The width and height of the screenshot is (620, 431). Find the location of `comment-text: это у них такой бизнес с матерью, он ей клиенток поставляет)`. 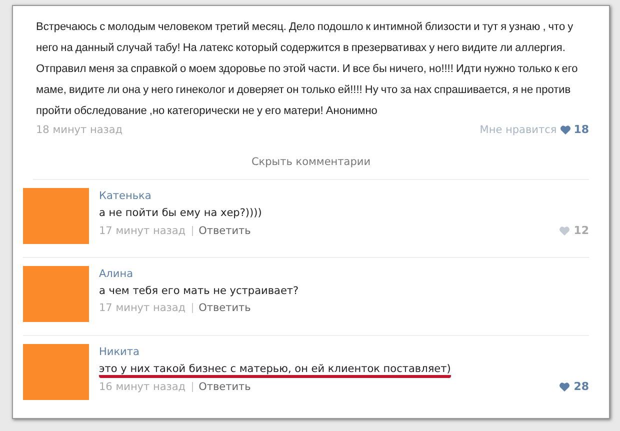

comment-text: это у них такой бизнес с матерью, он ей клиенток поставляет) is located at coordinates (275, 370).